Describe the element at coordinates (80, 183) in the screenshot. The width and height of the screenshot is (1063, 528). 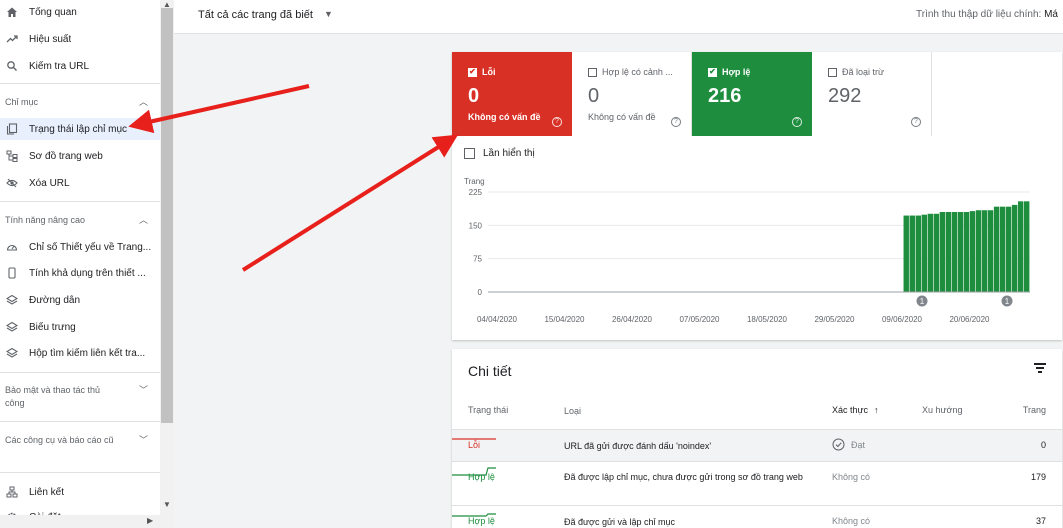
I see `sidebar-item-removals: Xóa URL` at that location.